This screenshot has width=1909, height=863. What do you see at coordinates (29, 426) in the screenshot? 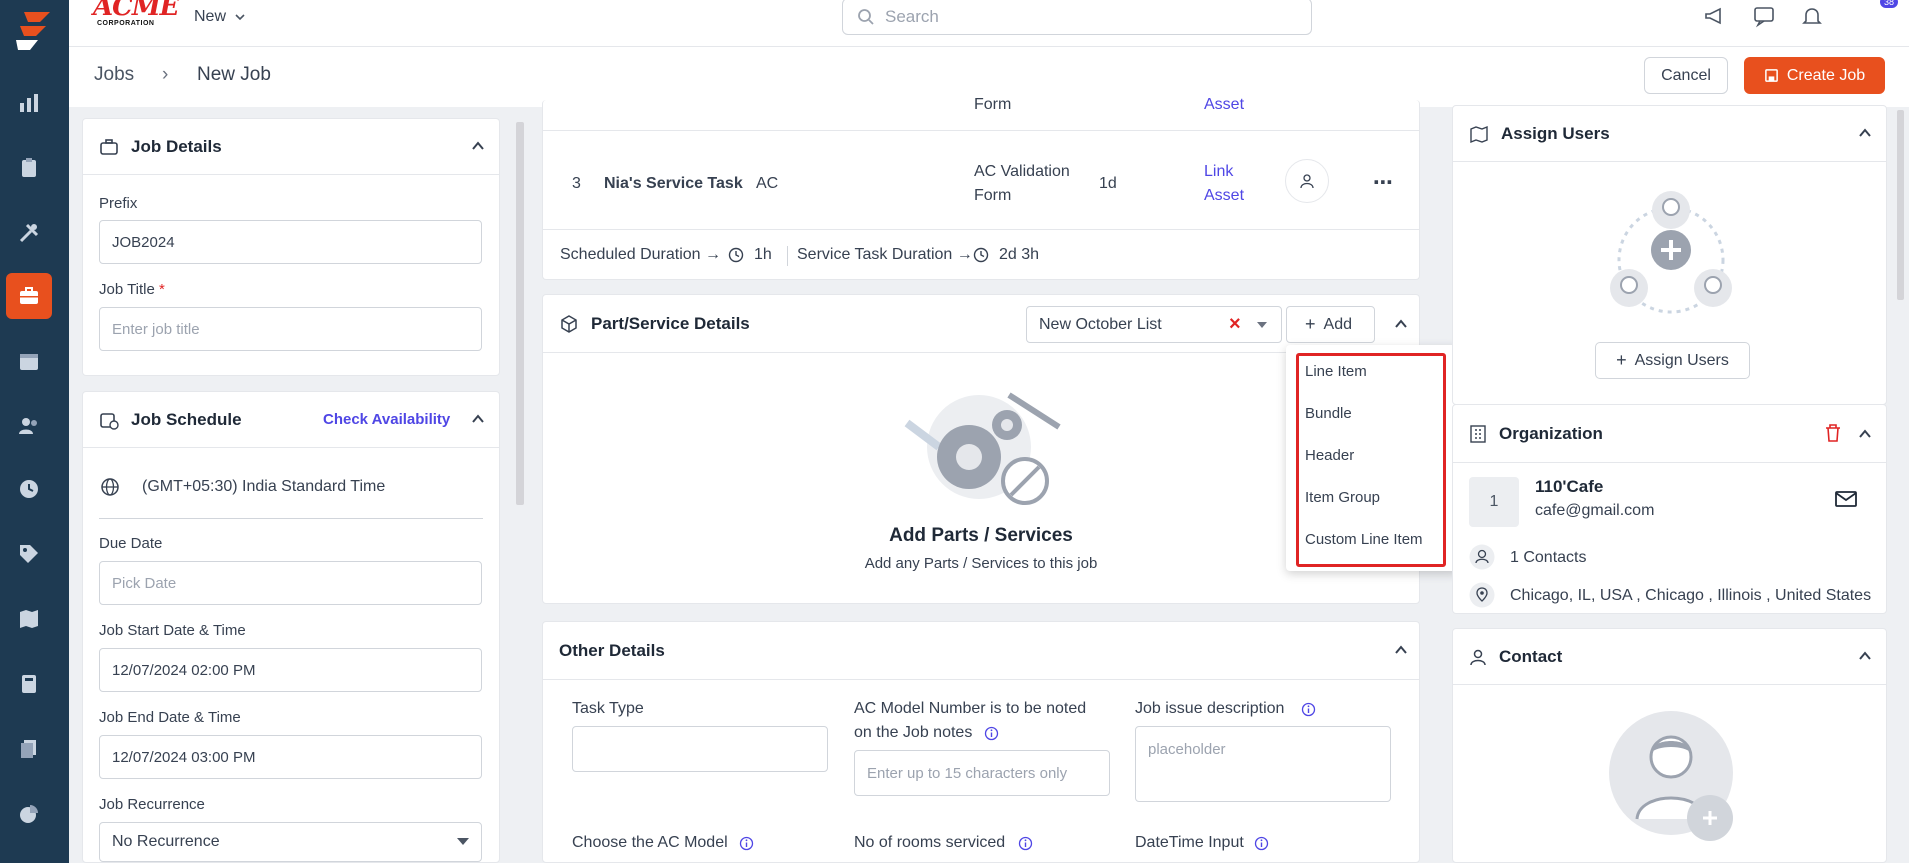
I see `users-icon` at bounding box center [29, 426].